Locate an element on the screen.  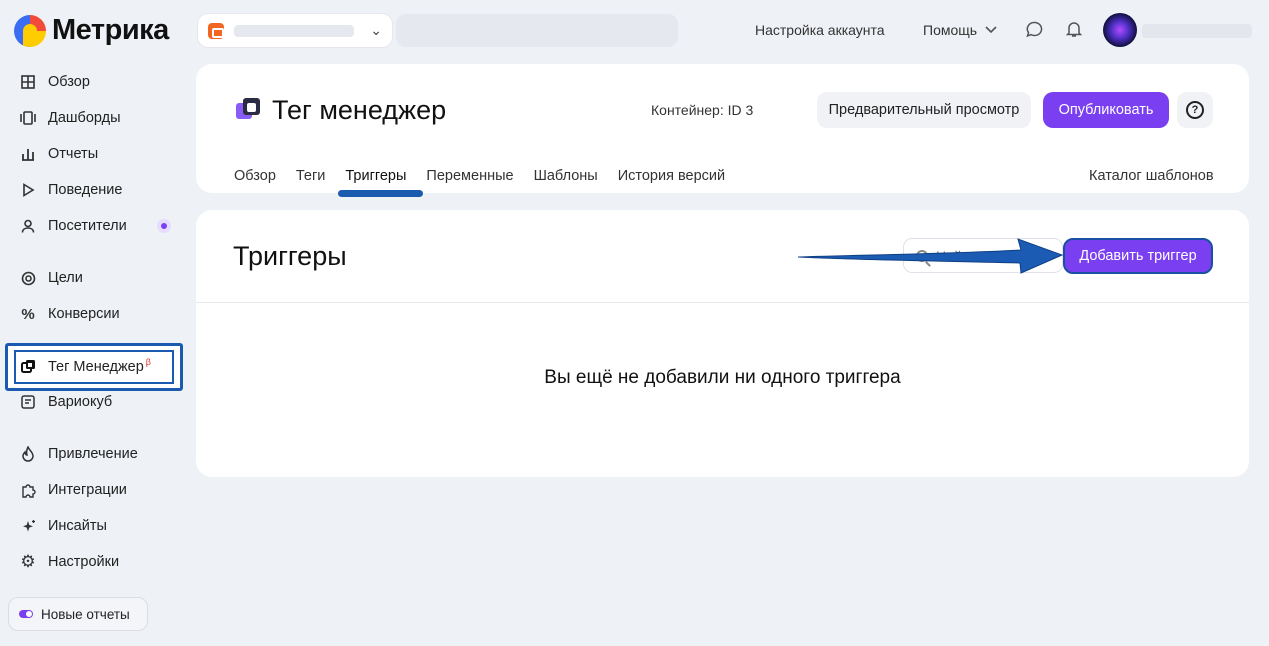
metrika-logo-icon is located at coordinates (30, 30).